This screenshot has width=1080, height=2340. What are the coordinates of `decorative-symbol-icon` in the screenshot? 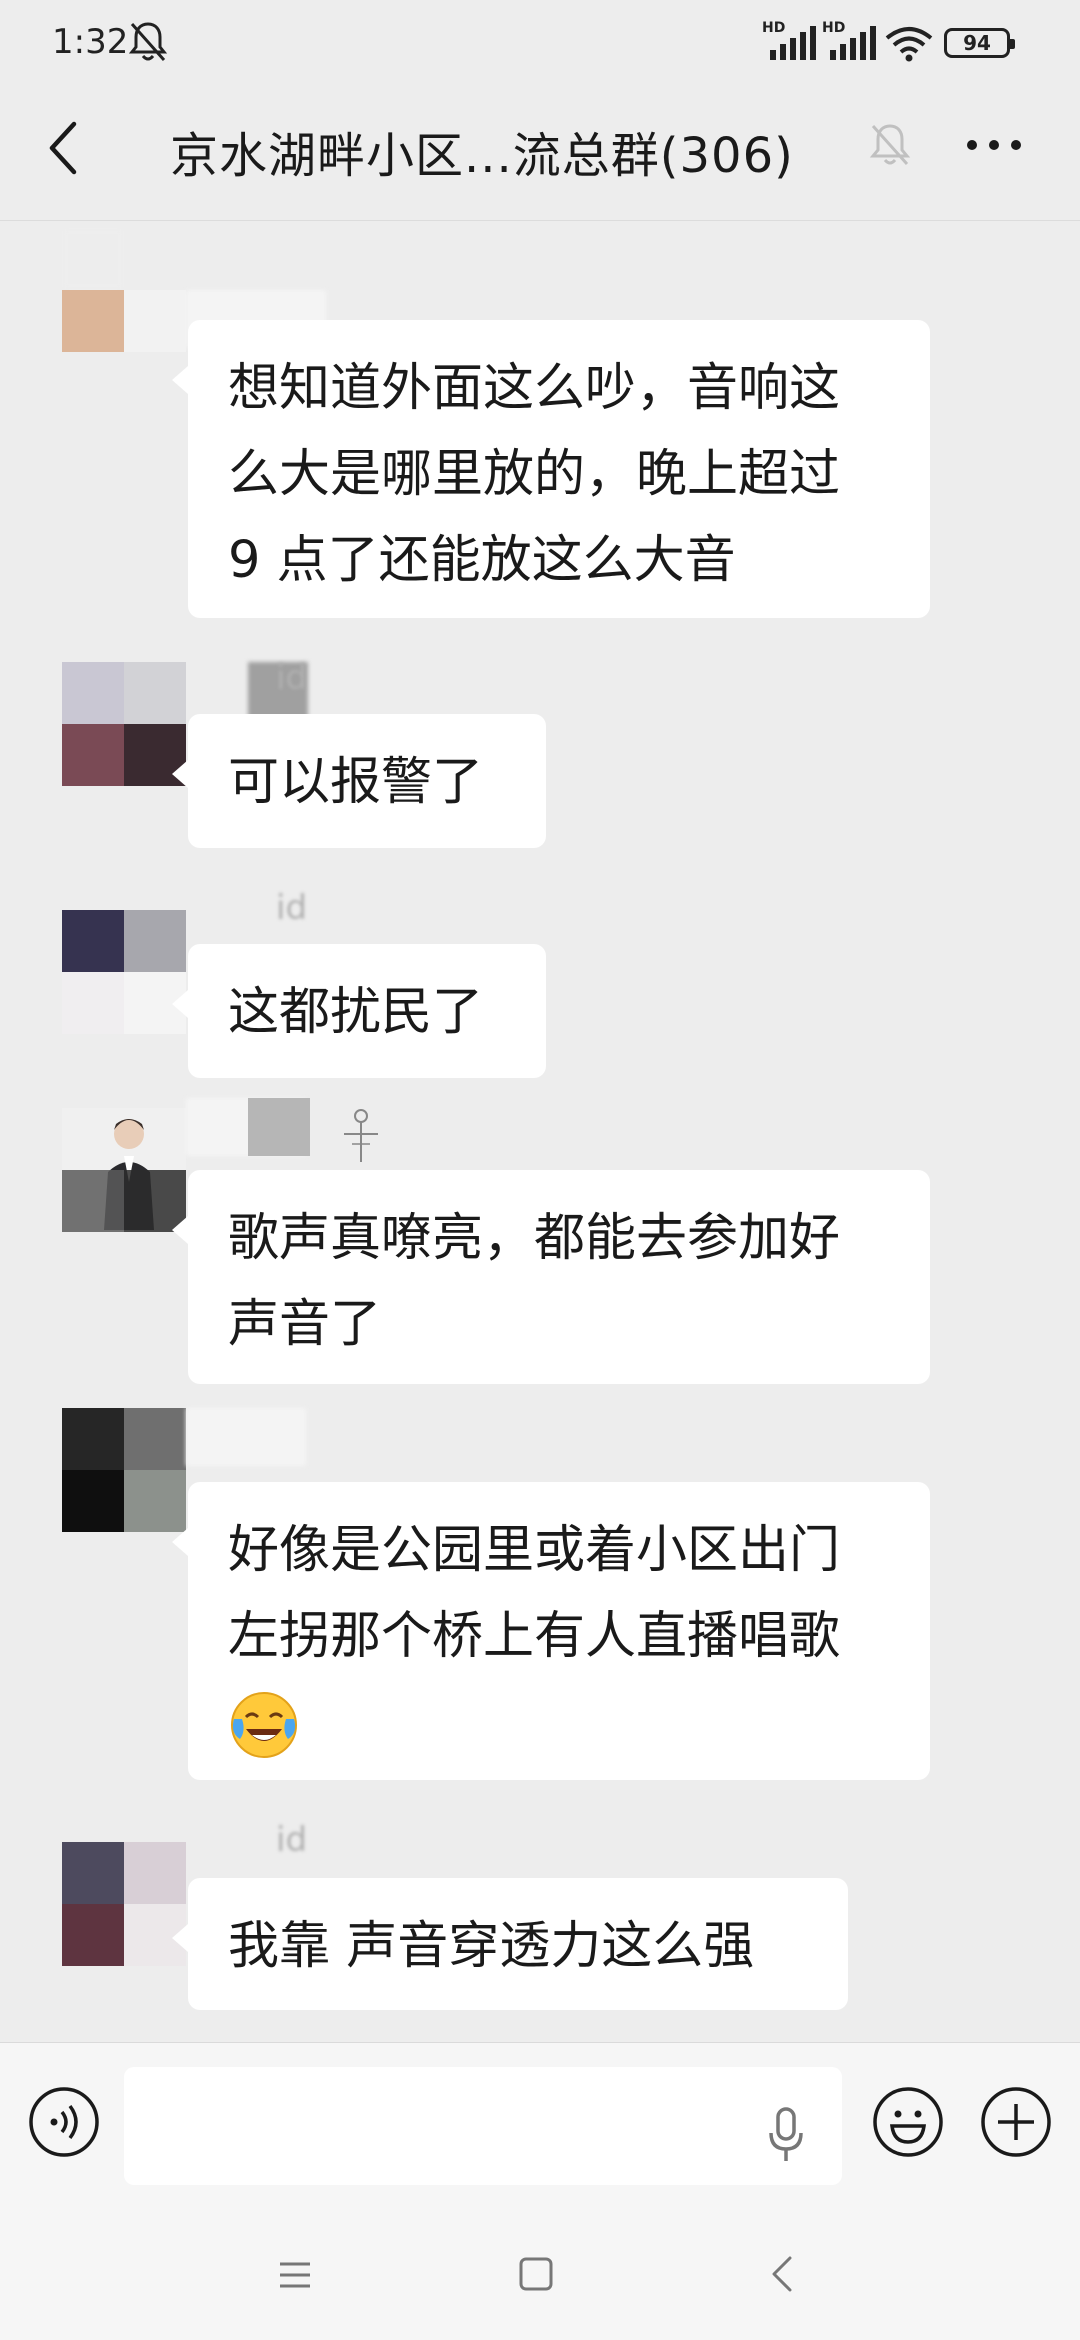 It's located at (361, 1135).